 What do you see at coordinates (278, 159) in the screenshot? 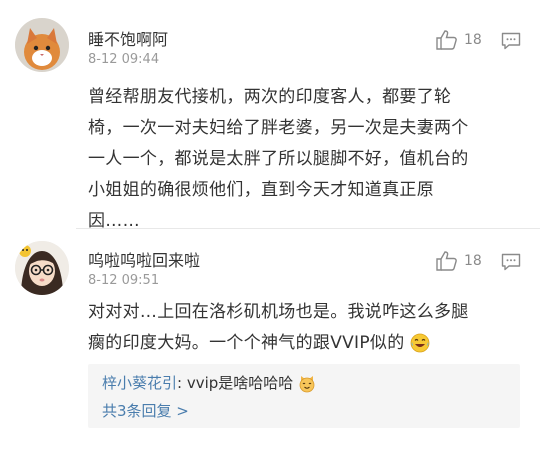
I see `comment-line: 一人一个，都说是太胖了所以腿脚不好，值机台的` at bounding box center [278, 159].